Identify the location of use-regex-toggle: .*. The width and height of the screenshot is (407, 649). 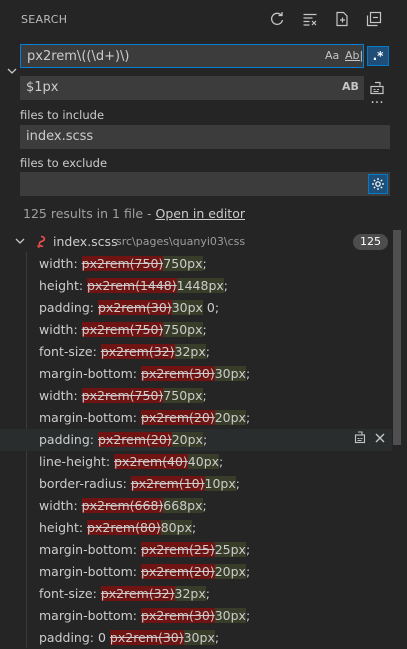
(378, 56).